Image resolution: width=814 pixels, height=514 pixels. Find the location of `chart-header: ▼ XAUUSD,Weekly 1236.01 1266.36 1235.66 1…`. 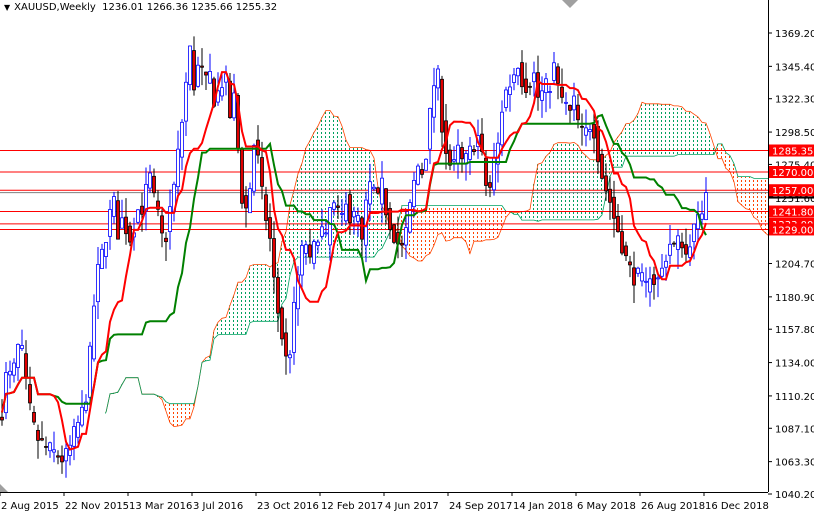

chart-header: ▼ XAUUSD,Weekly 1236.01 1266.36 1235.66 1… is located at coordinates (140, 7).